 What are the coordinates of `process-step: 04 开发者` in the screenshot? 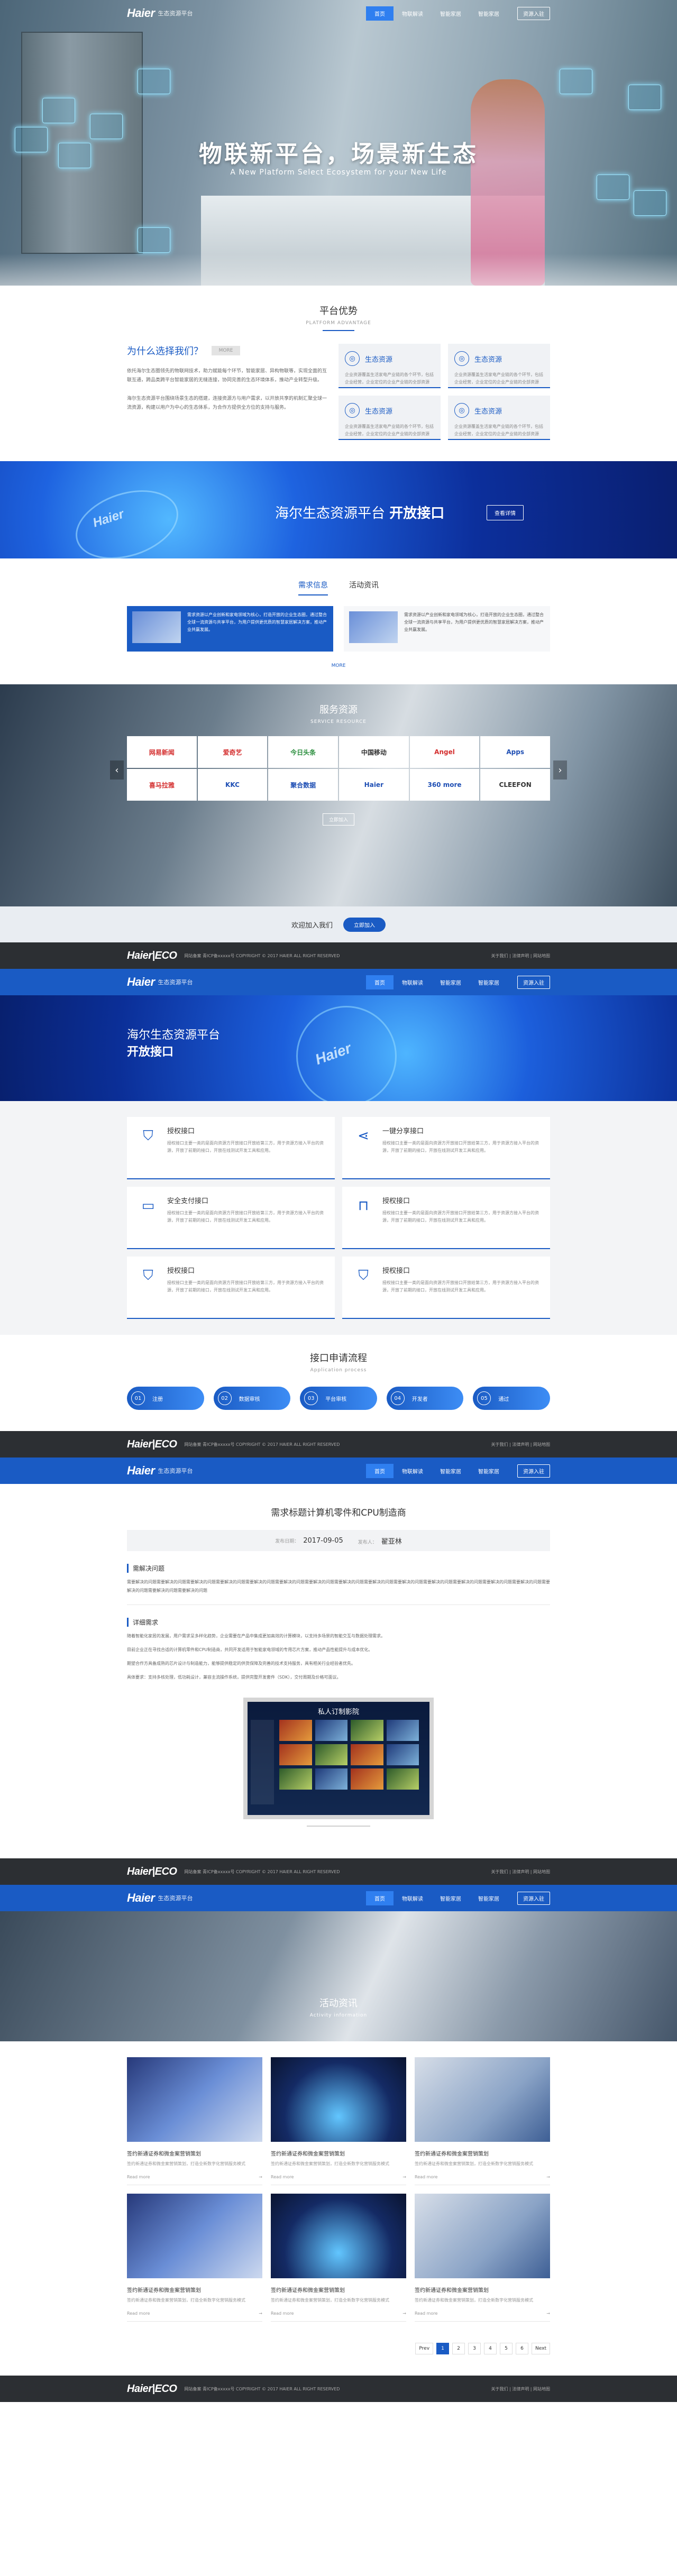 It's located at (425, 1398).